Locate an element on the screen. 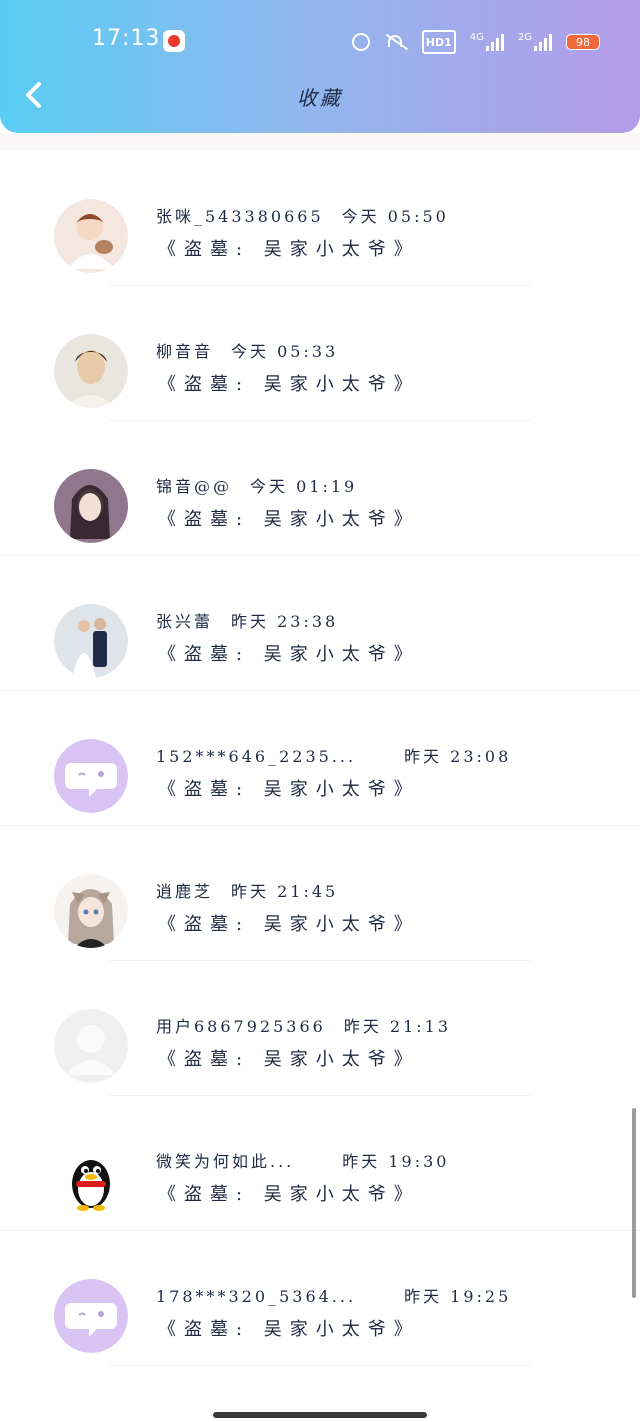 The image size is (640, 1422). user-line: 逍鹿芝 昨天 21:45 is located at coordinates (247, 890).